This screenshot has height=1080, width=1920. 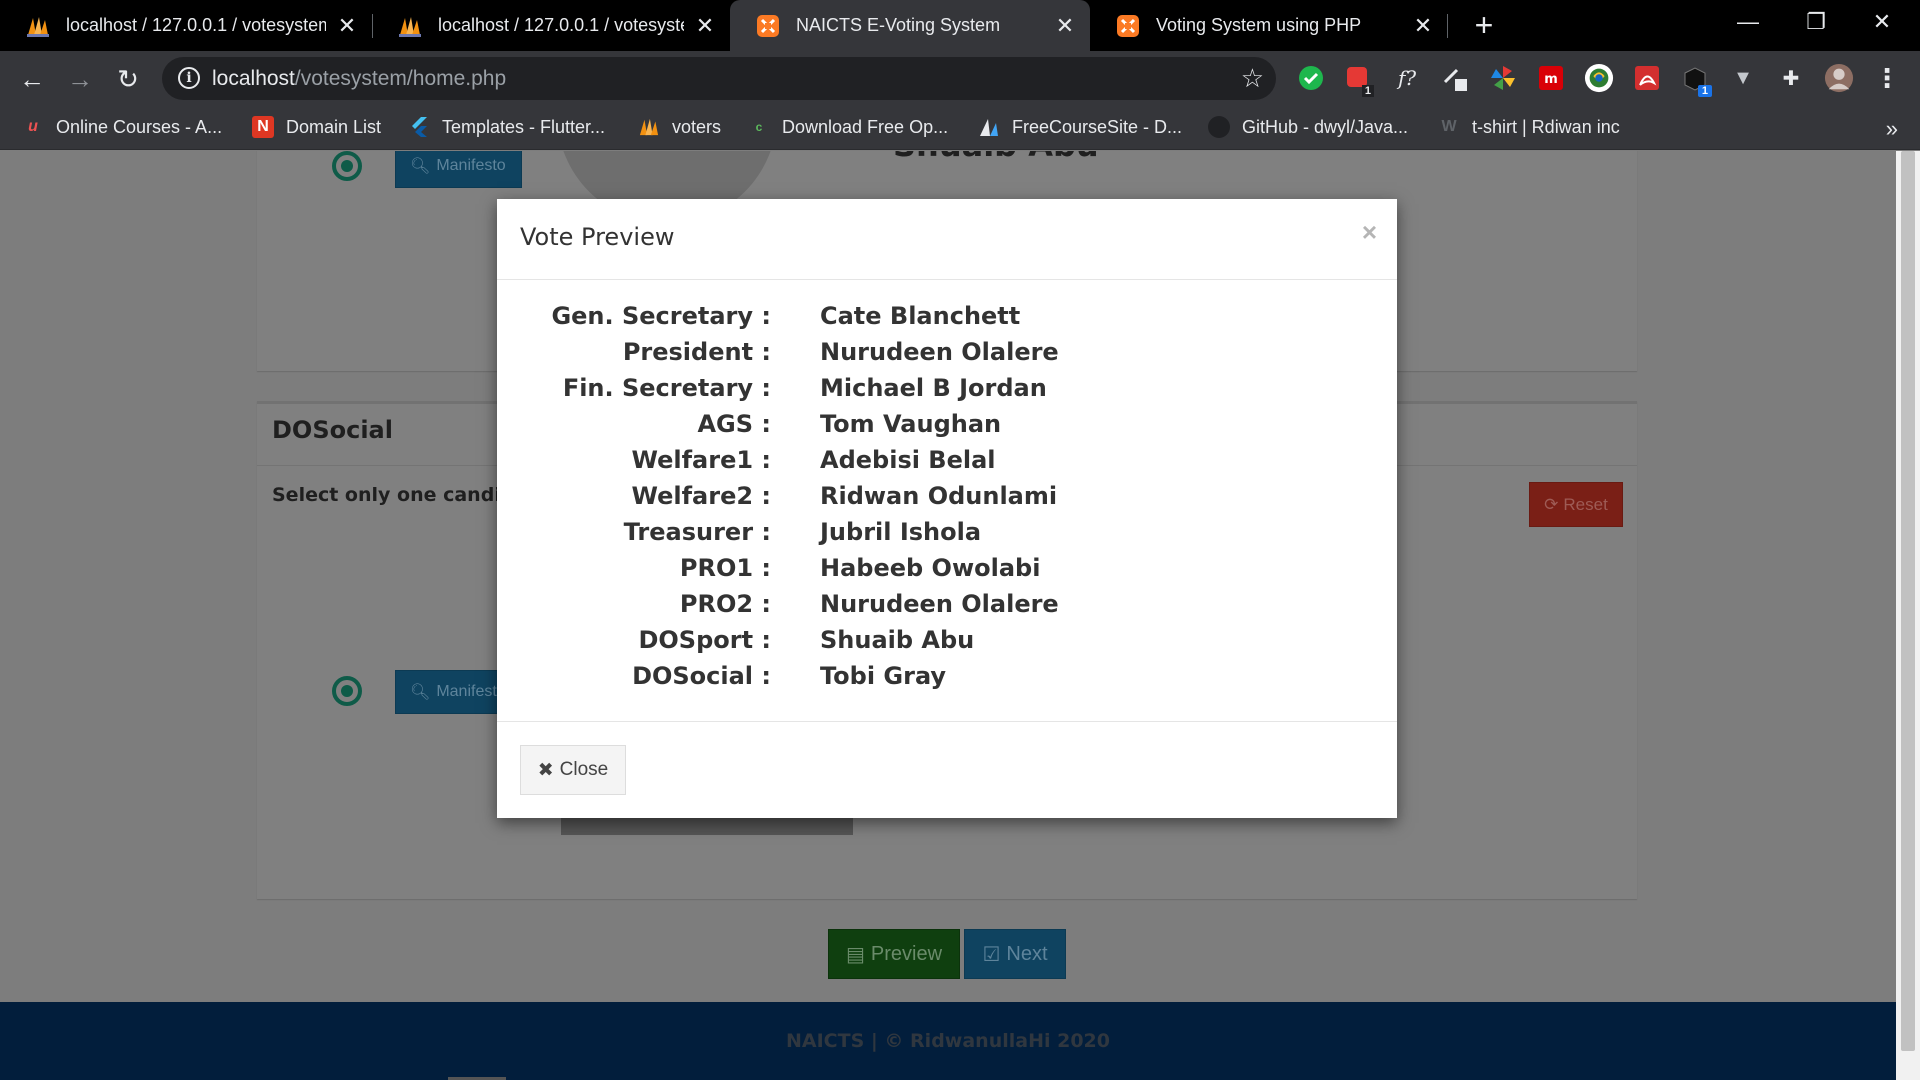 I want to click on bookmark-star-icon: ☆, so click(x=1252, y=78).